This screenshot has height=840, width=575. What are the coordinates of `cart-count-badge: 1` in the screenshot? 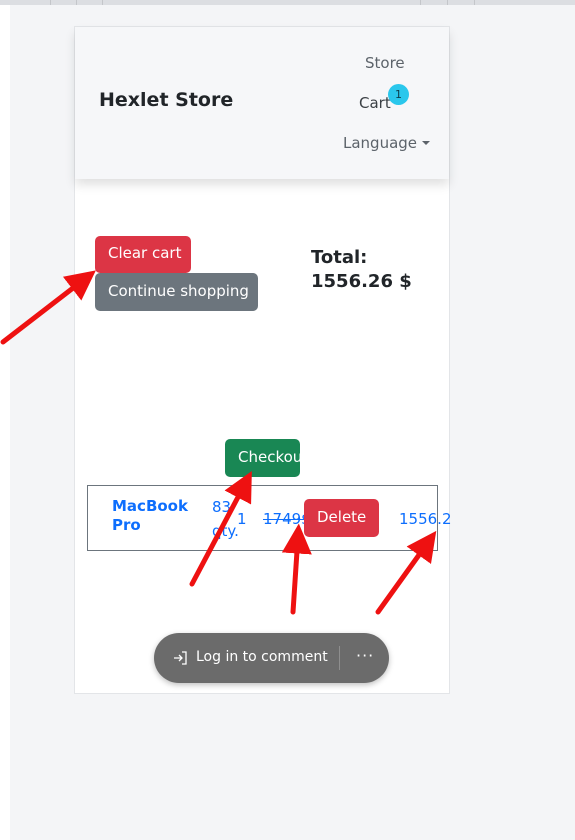 It's located at (398, 94).